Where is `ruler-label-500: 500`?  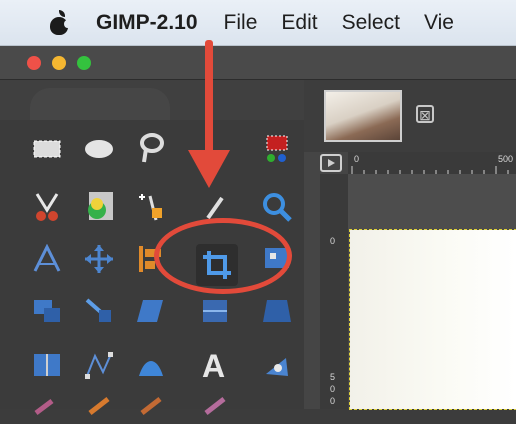 ruler-label-500: 500 is located at coordinates (506, 159).